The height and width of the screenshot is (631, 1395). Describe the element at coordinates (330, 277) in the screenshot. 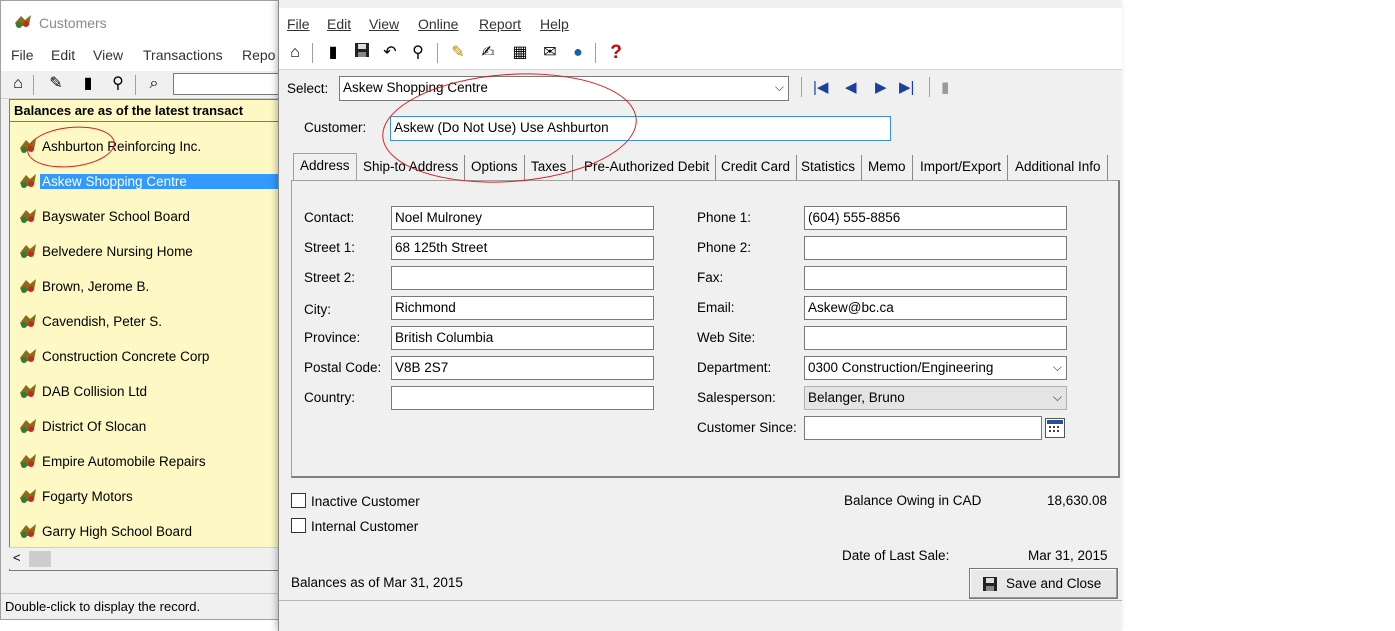

I see `street2-label: Street 2:` at that location.